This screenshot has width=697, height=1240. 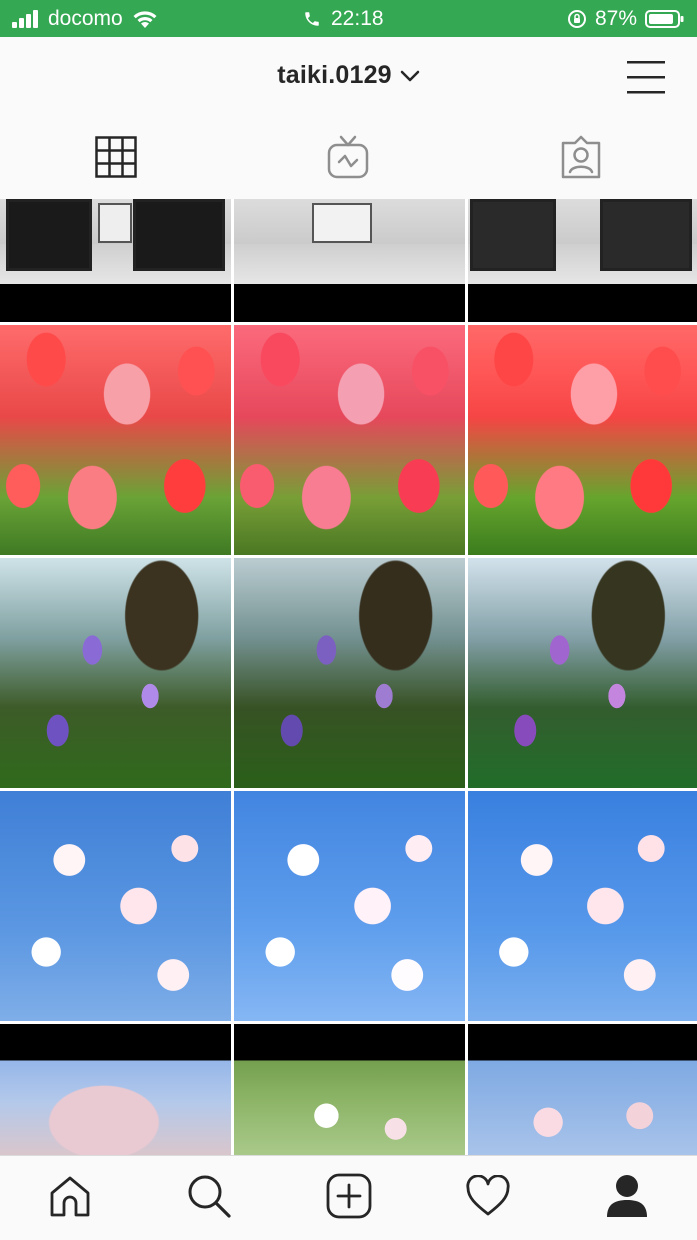 What do you see at coordinates (145, 19) in the screenshot?
I see `wifi-icon` at bounding box center [145, 19].